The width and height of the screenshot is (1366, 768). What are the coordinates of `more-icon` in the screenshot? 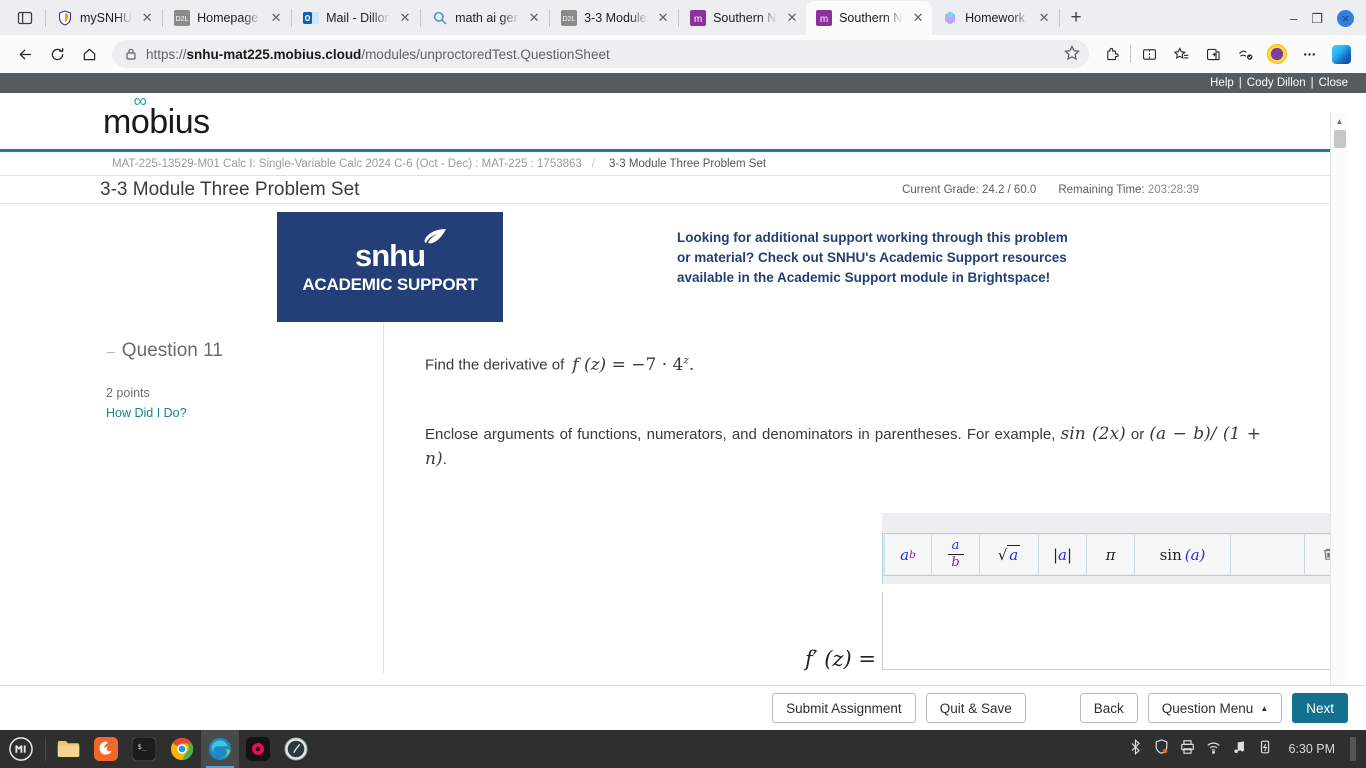 It's located at (1309, 54).